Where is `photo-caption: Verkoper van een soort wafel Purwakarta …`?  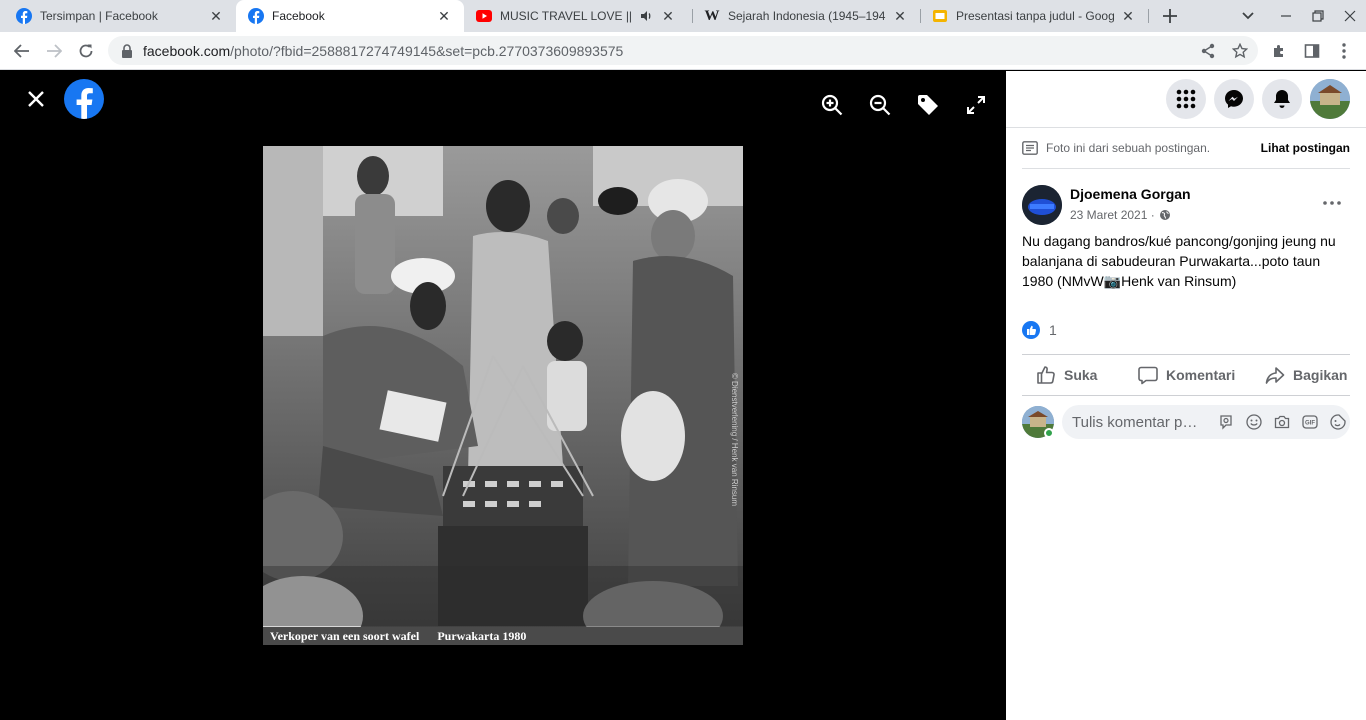 photo-caption: Verkoper van een soort wafel Purwakarta … is located at coordinates (503, 636).